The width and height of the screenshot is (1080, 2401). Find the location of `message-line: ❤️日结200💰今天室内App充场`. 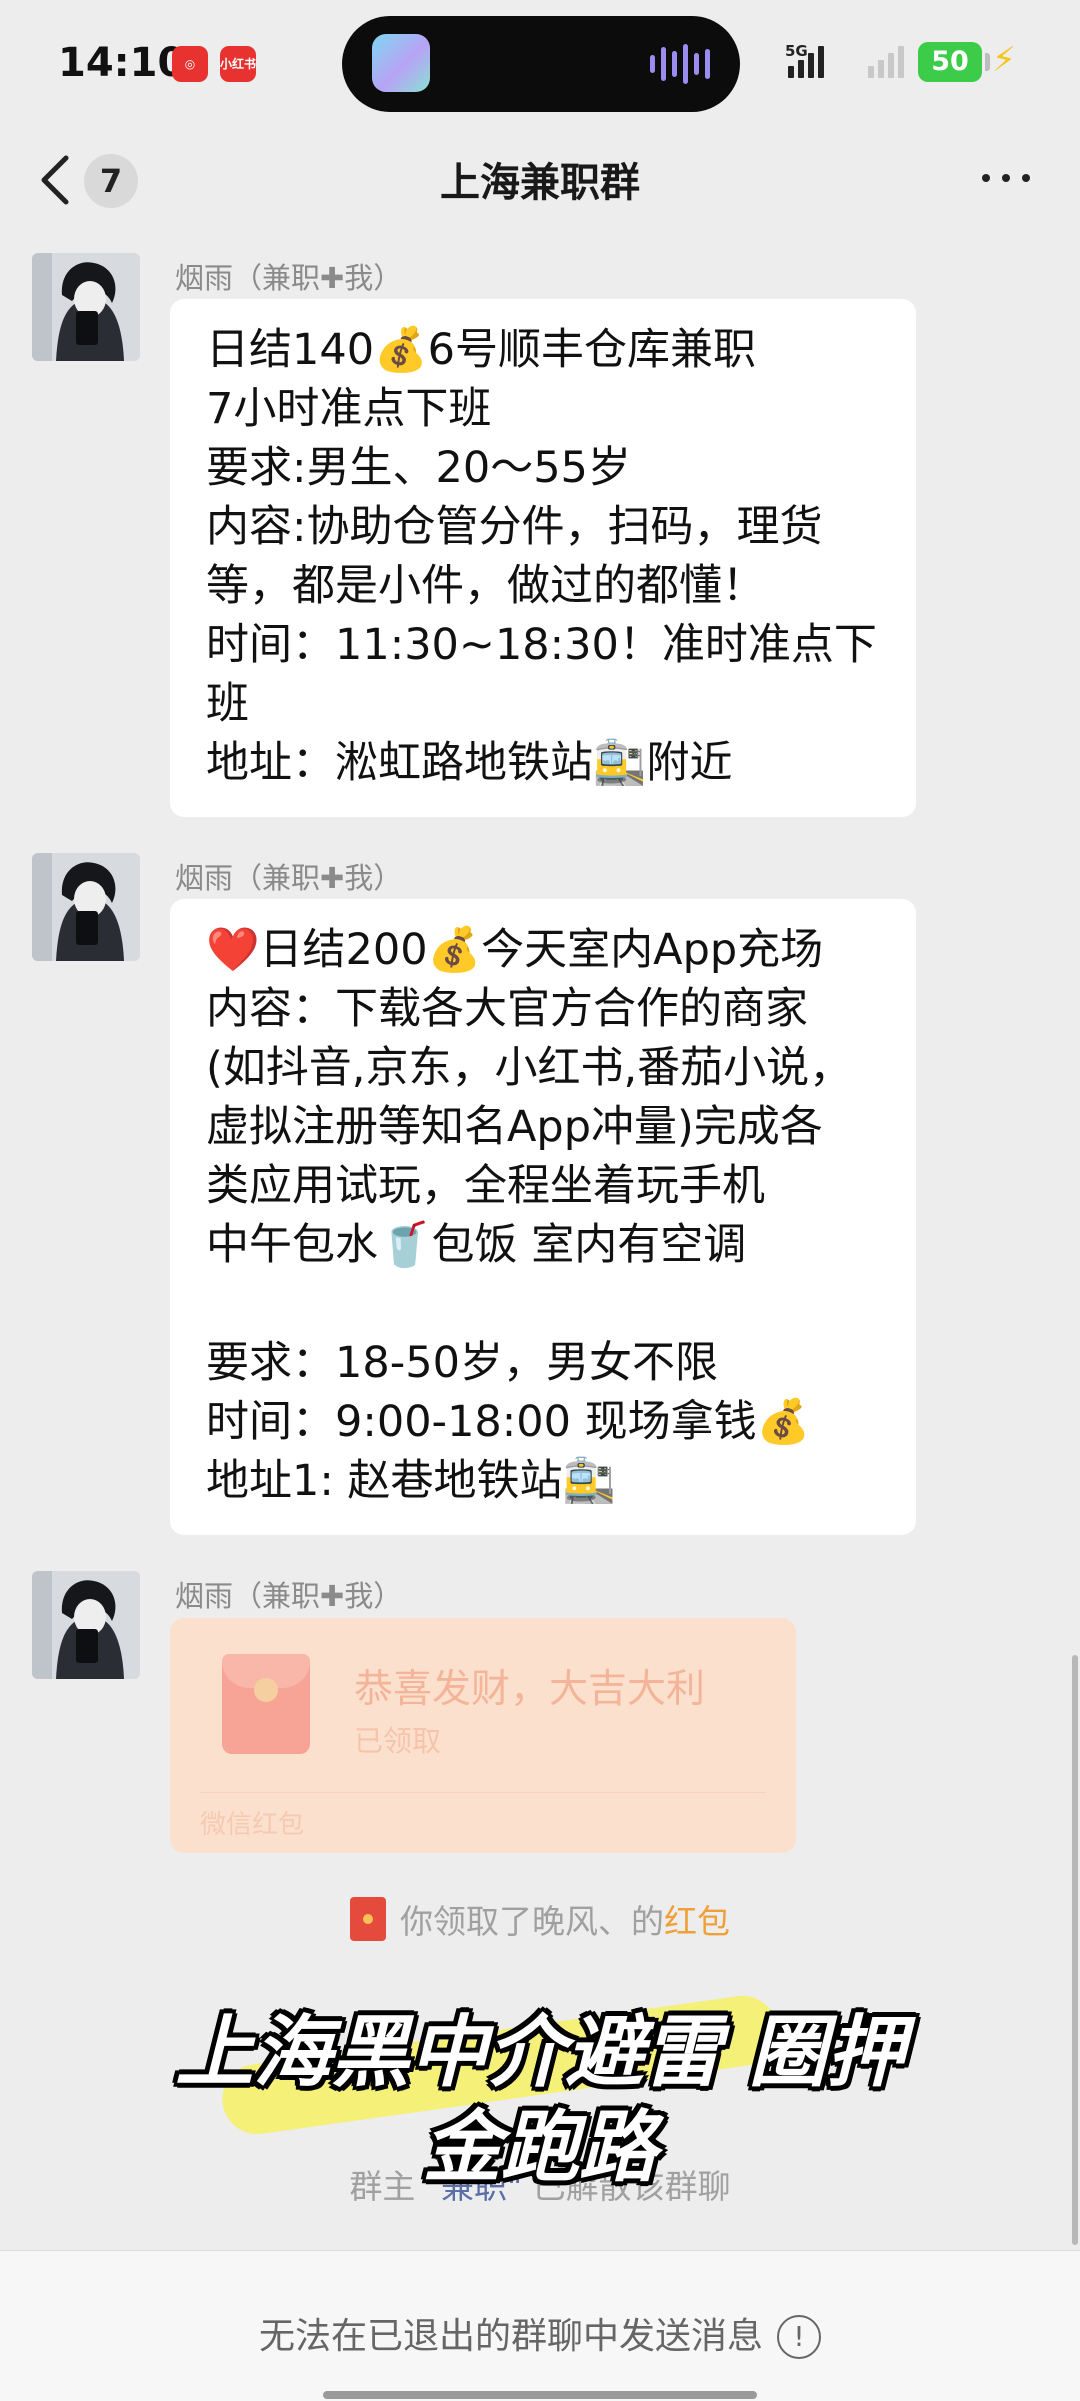

message-line: ❤️日结200💰今天室内App充场 is located at coordinates (515, 950).